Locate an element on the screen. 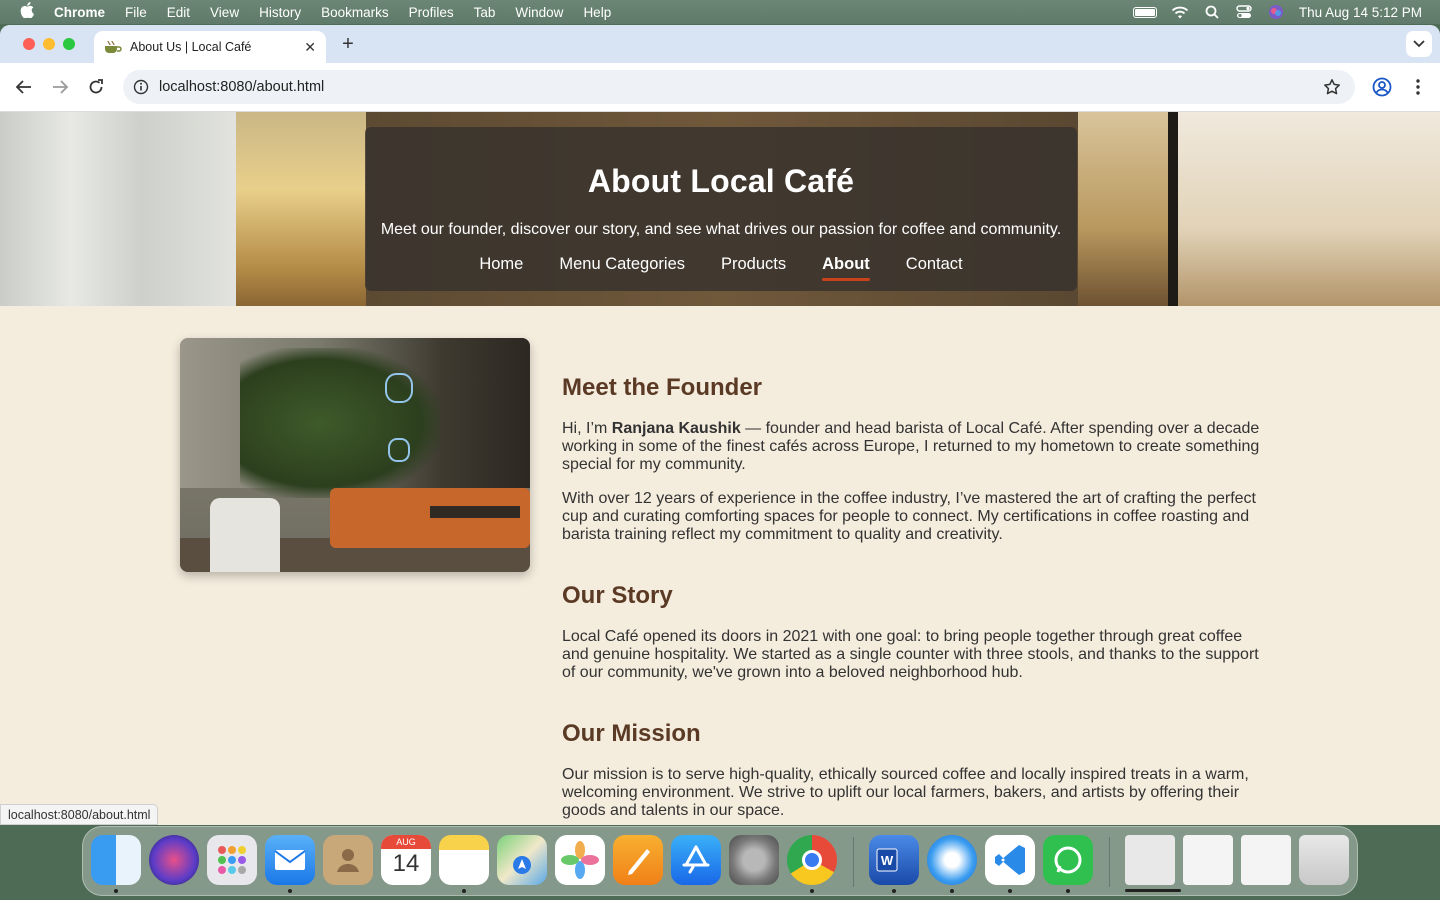 Image resolution: width=1440 pixels, height=900 pixels. system-settings-icon is located at coordinates (754, 860).